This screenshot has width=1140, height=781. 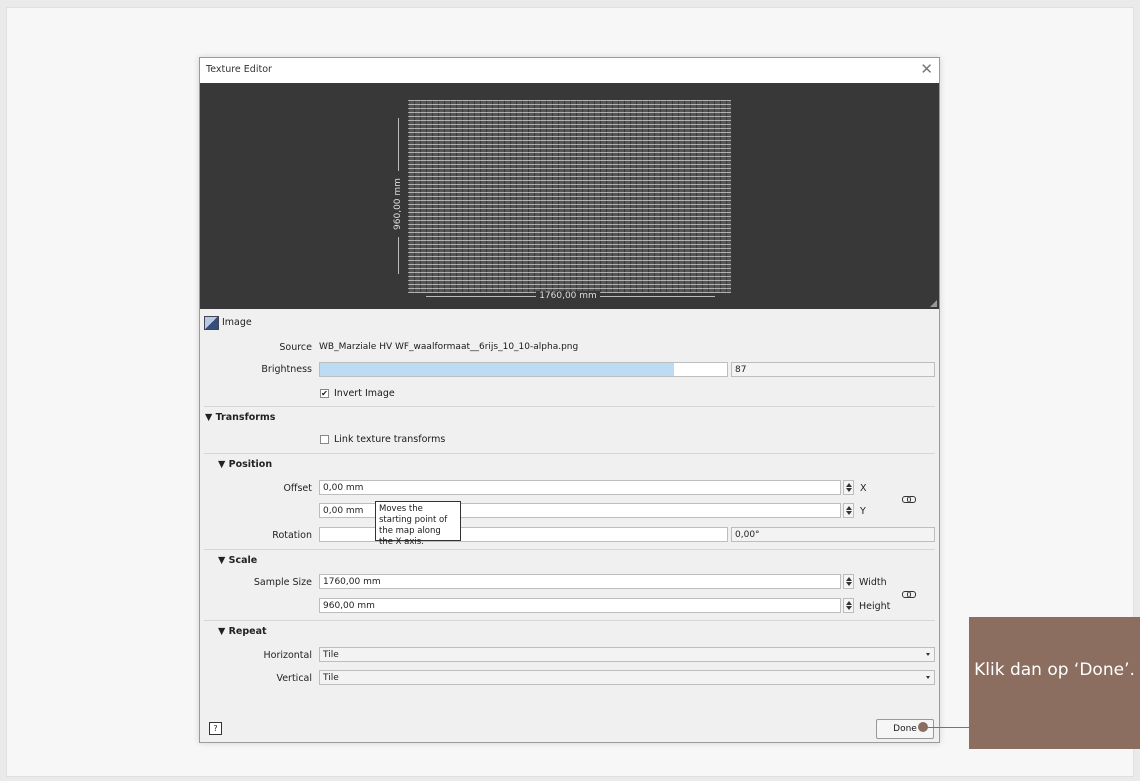 I want to click on offset-x-input: 0,00 mm, so click(x=580, y=487).